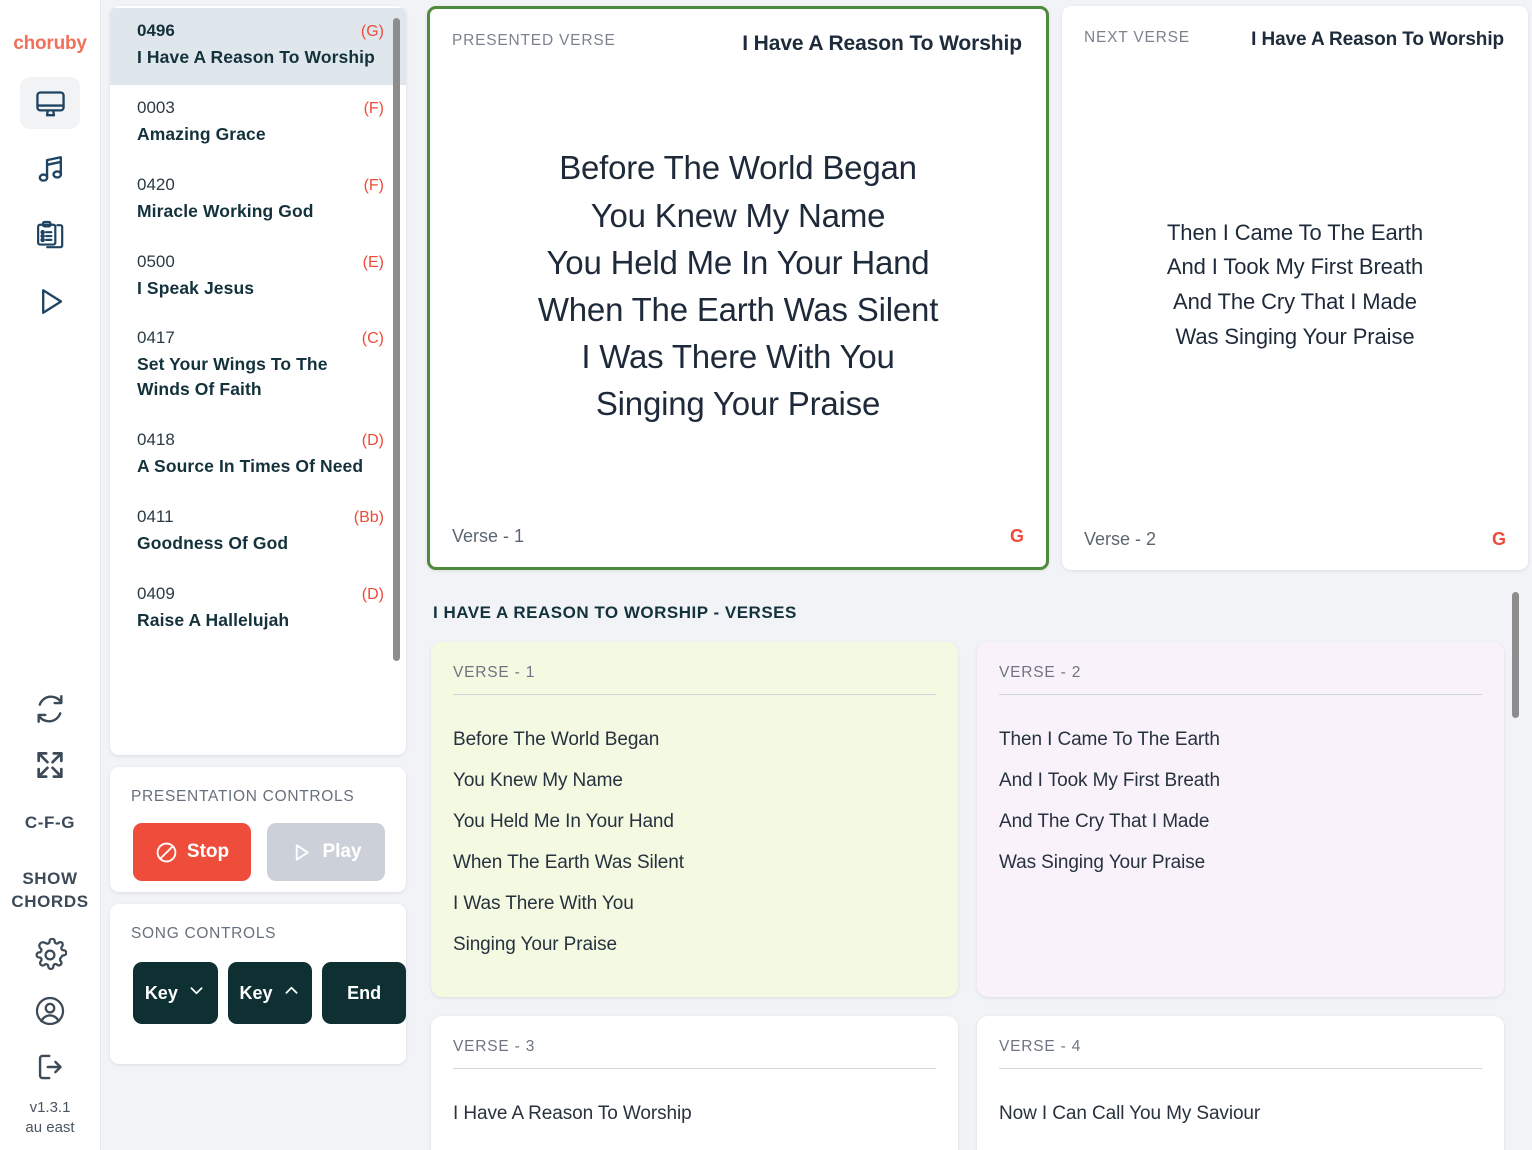 Image resolution: width=1532 pixels, height=1150 pixels. Describe the element at coordinates (50, 824) in the screenshot. I see `chord-progression-button: C-F-G` at that location.